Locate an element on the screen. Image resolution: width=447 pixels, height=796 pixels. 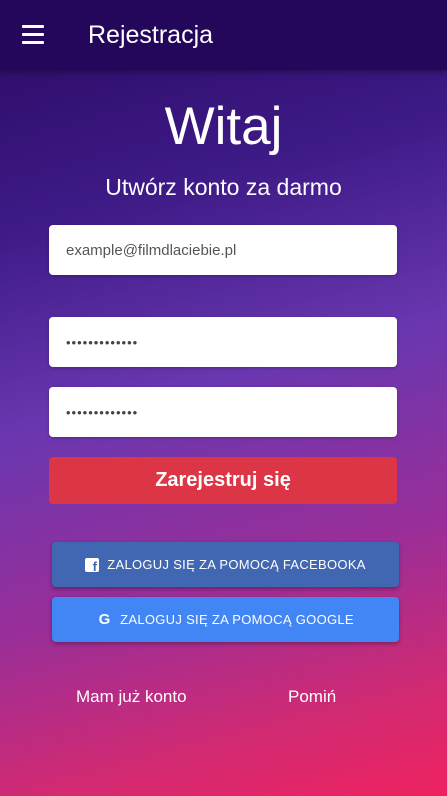
google-login-button: G ZALOGUJ SIĘ ZA POMOCĄ GOOGLE is located at coordinates (225, 619).